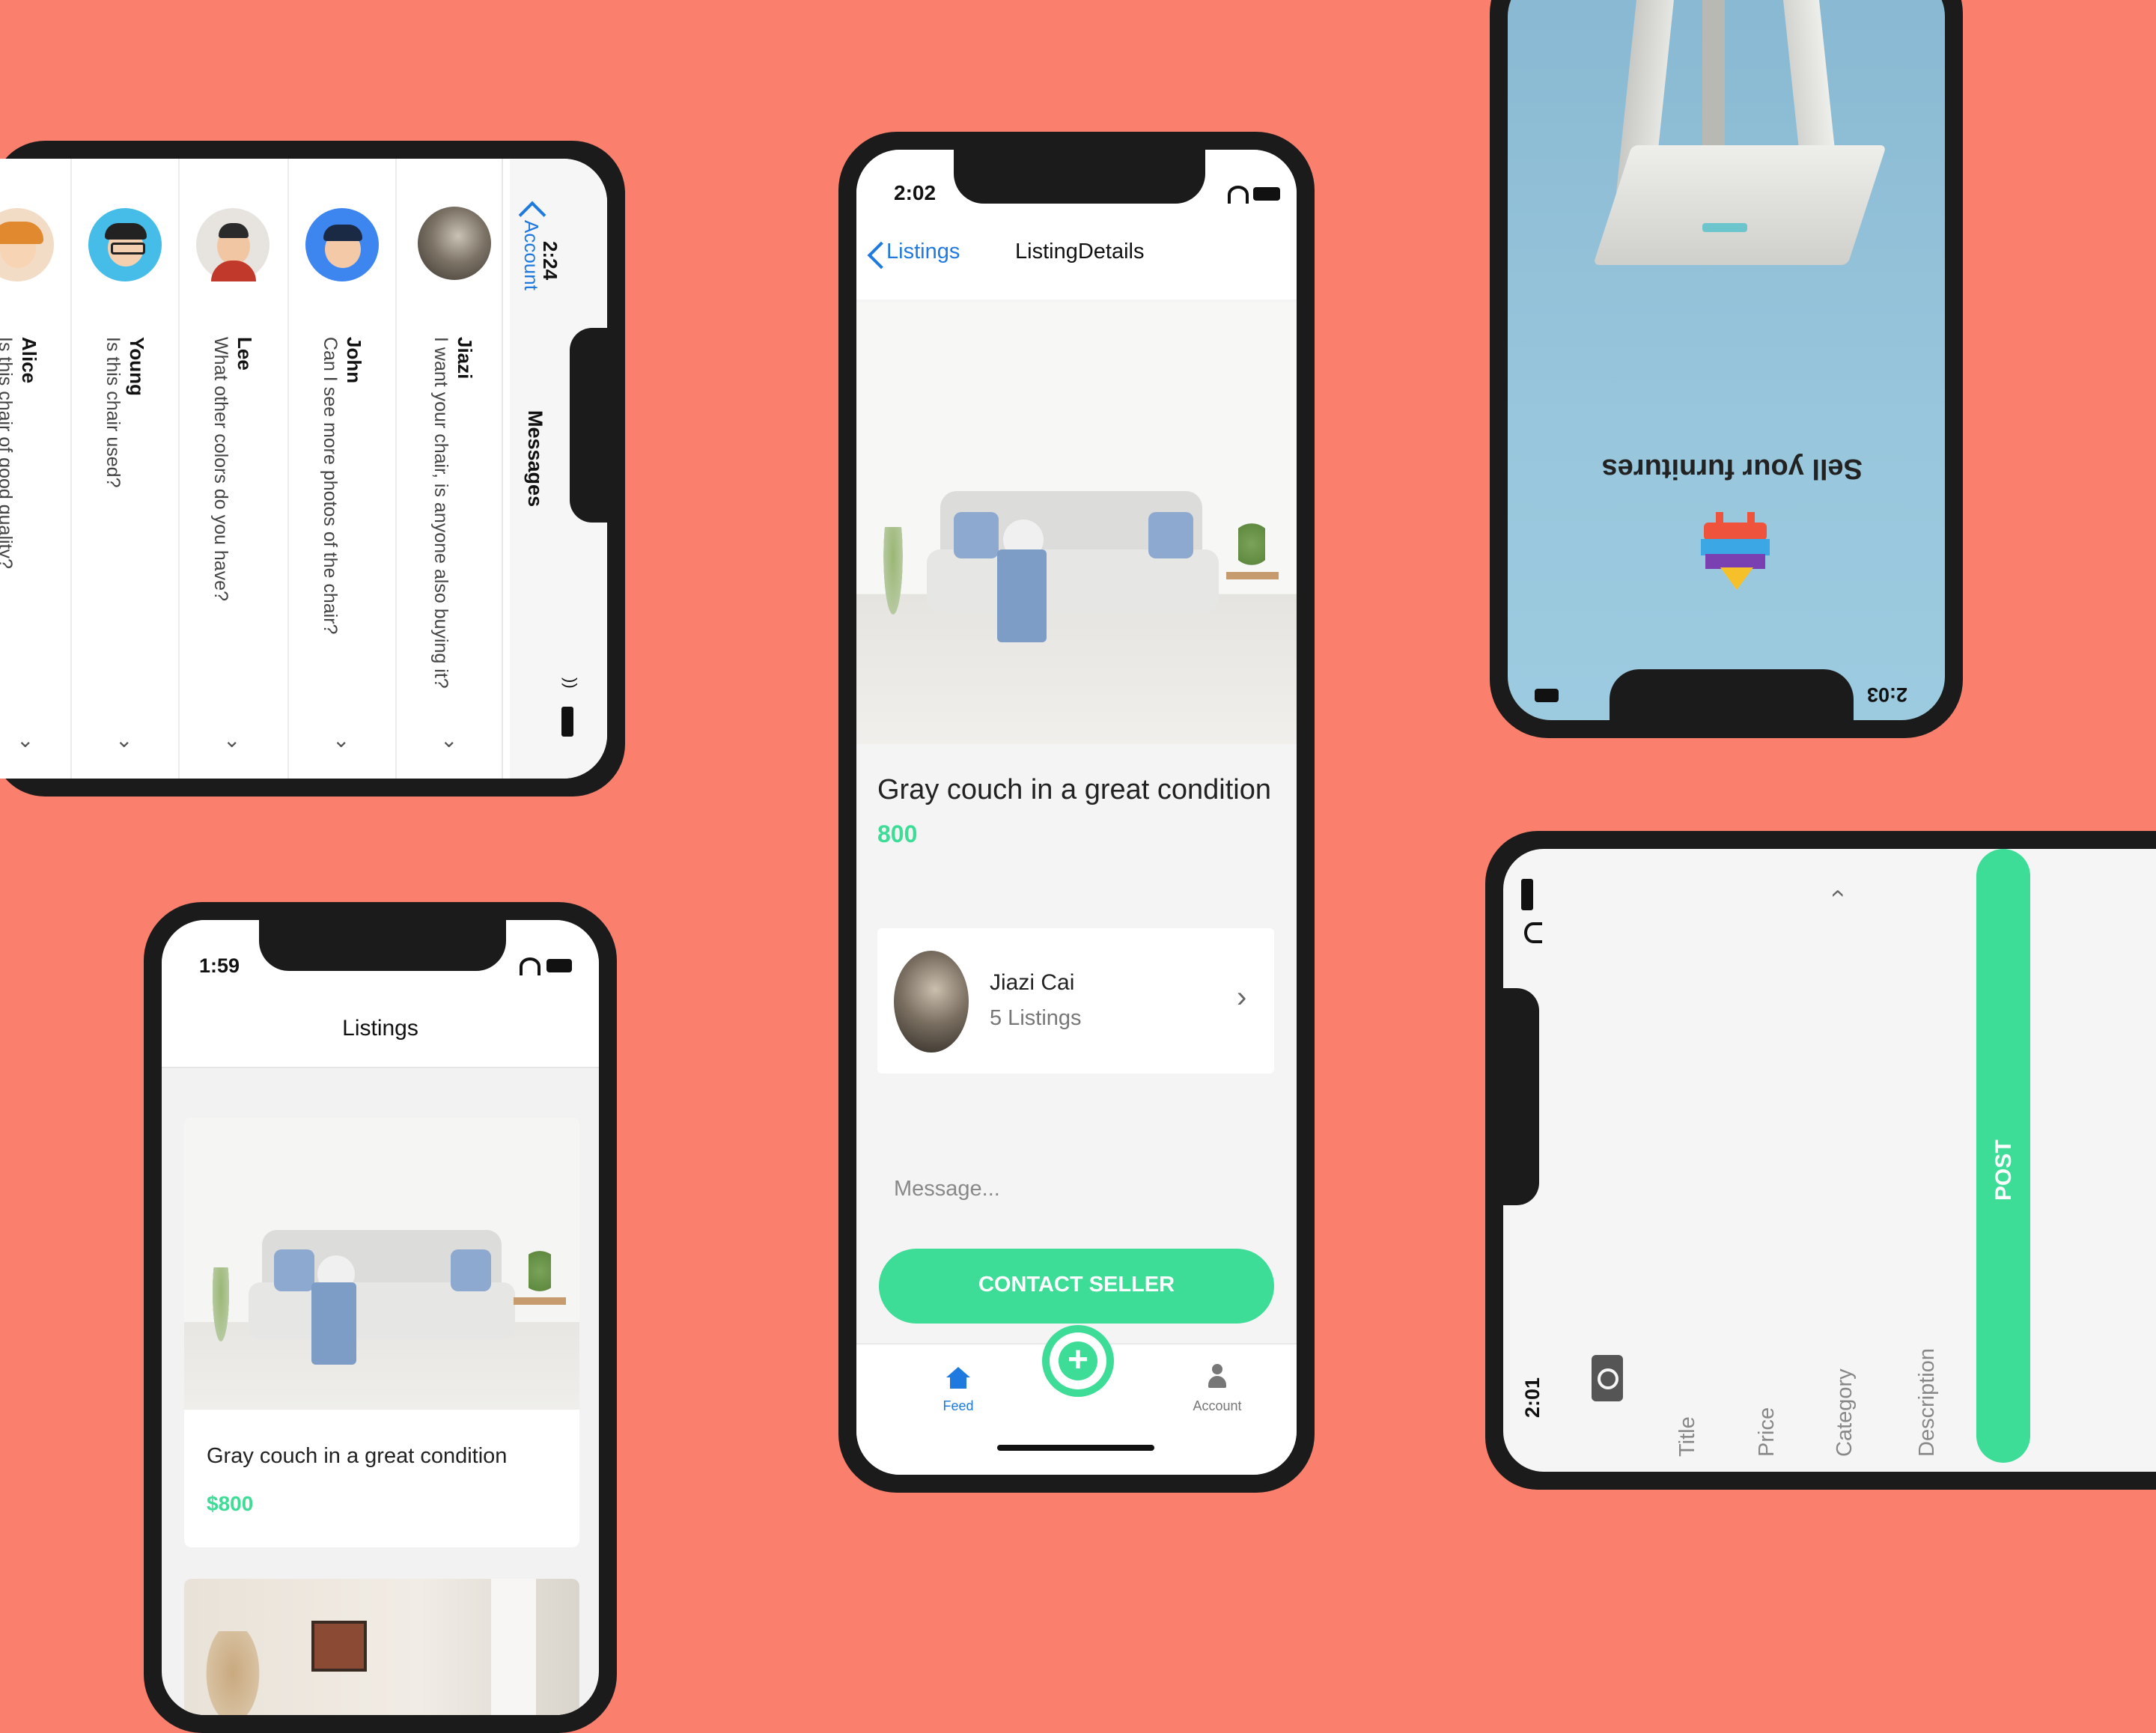  What do you see at coordinates (34, 469) in the screenshot?
I see `conversation-item: Alice Is this chair of good quality? ⌄` at bounding box center [34, 469].